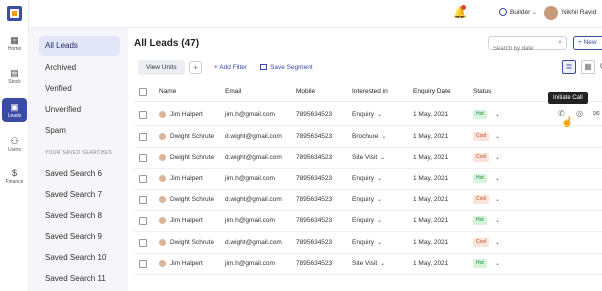 This screenshot has width=602, height=291. I want to click on interest-dropdown: Brochure ⌄, so click(369, 136).